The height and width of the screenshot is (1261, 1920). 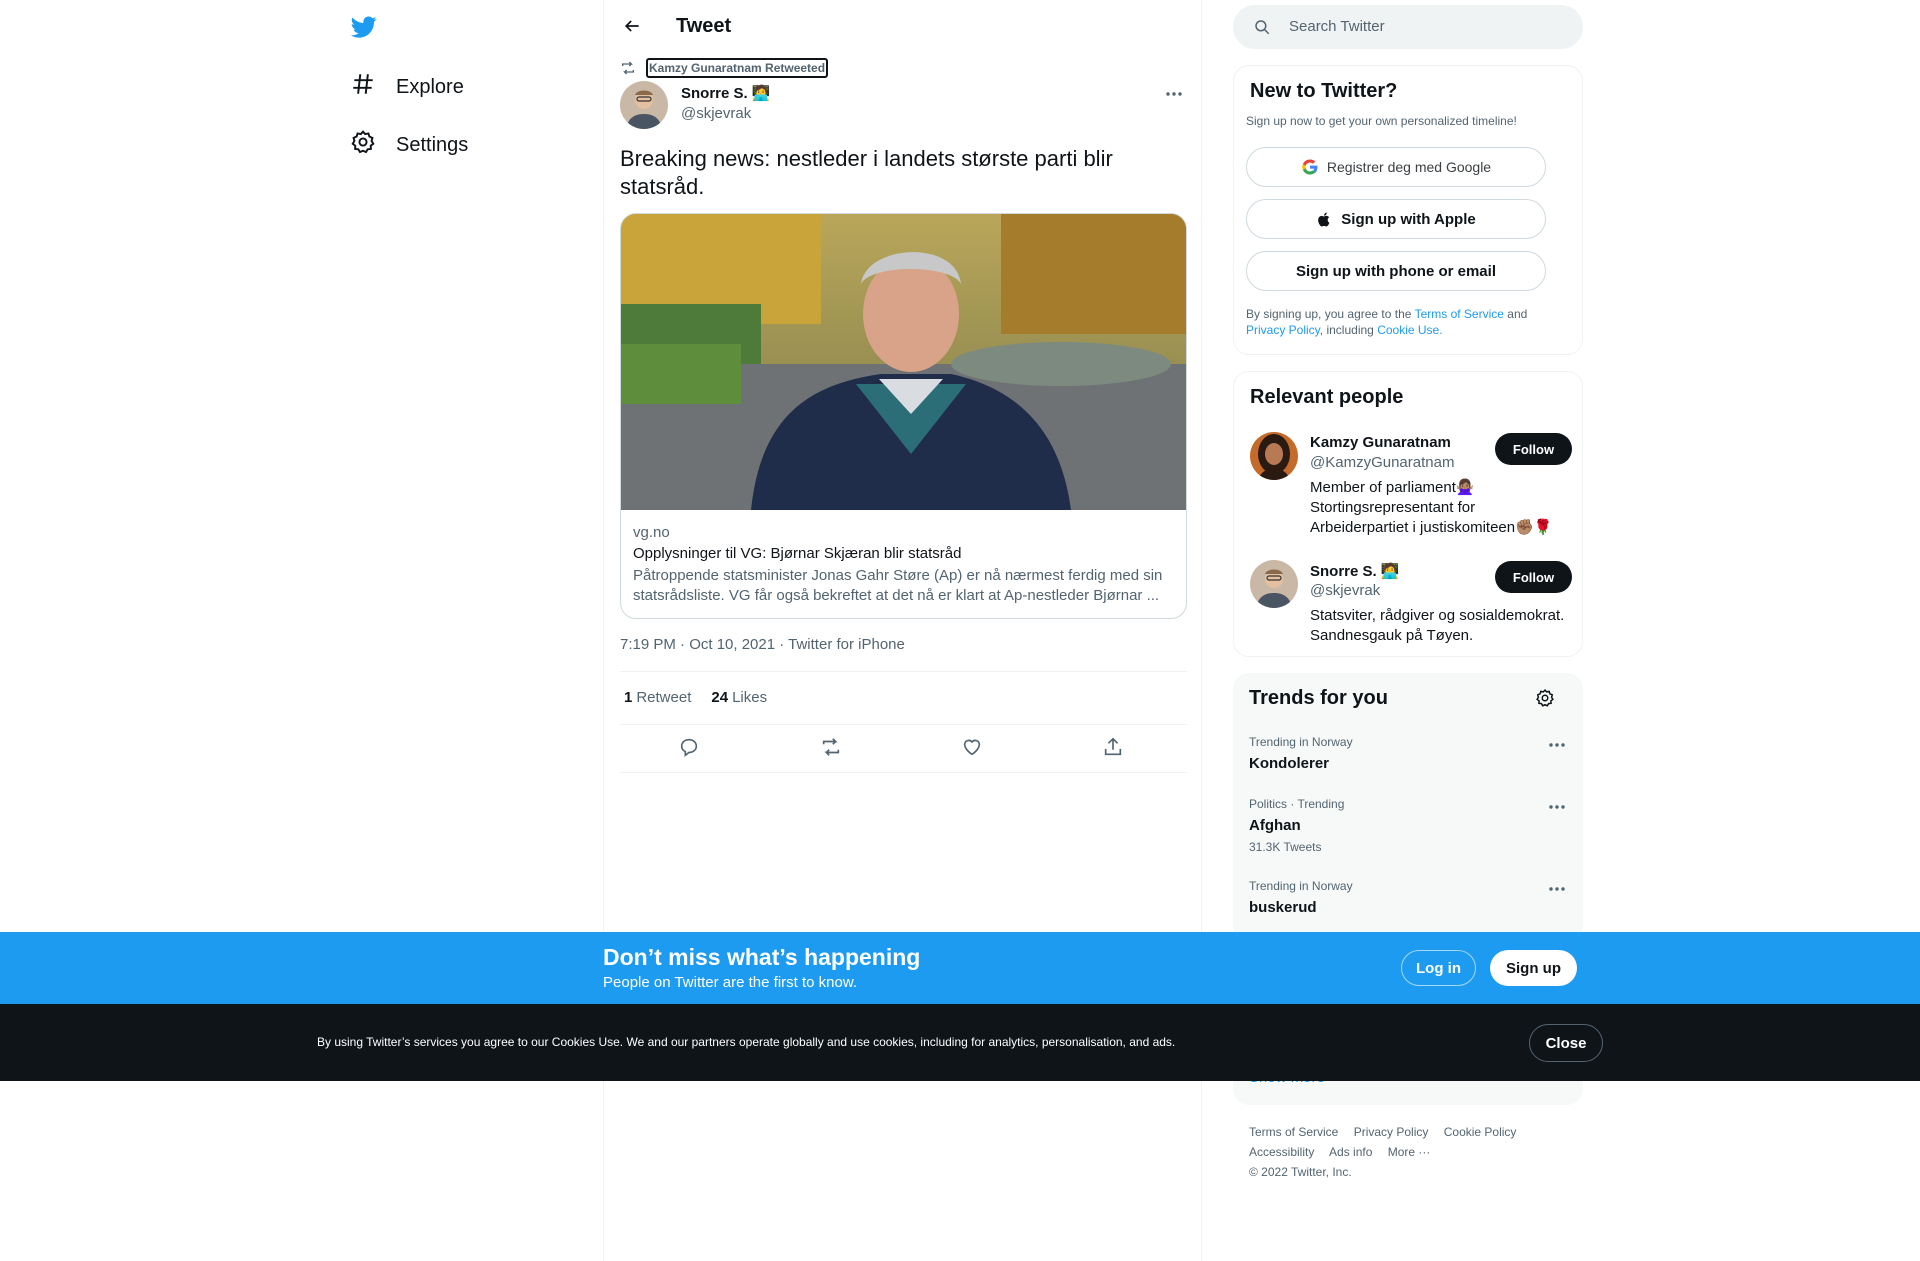 I want to click on login-button: Log in, so click(x=1438, y=968).